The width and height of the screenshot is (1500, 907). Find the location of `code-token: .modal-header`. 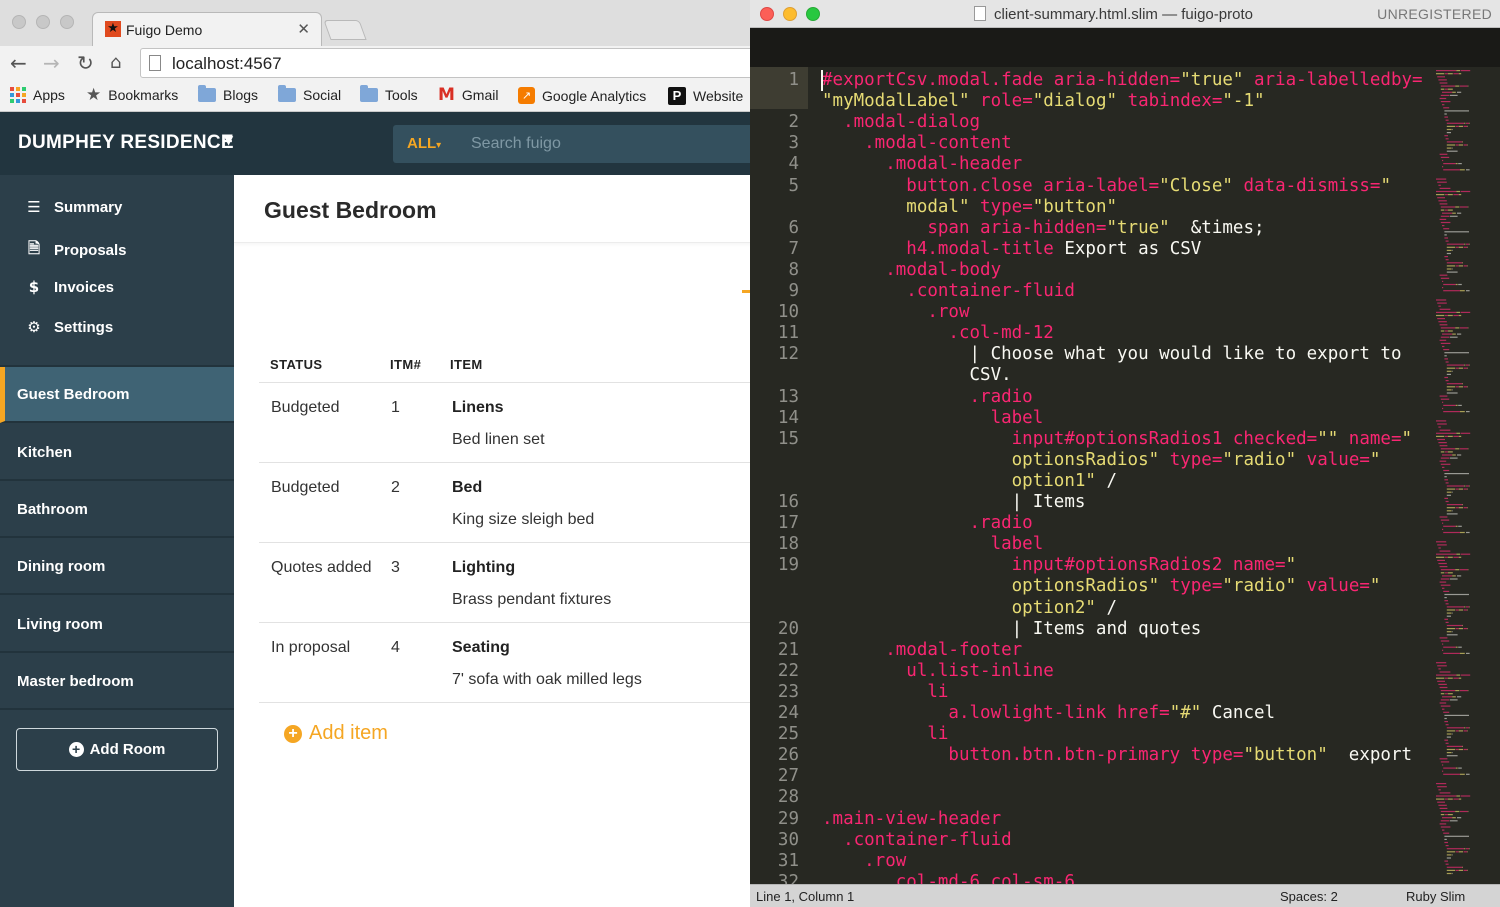

code-token: .modal-header is located at coordinates (922, 164).